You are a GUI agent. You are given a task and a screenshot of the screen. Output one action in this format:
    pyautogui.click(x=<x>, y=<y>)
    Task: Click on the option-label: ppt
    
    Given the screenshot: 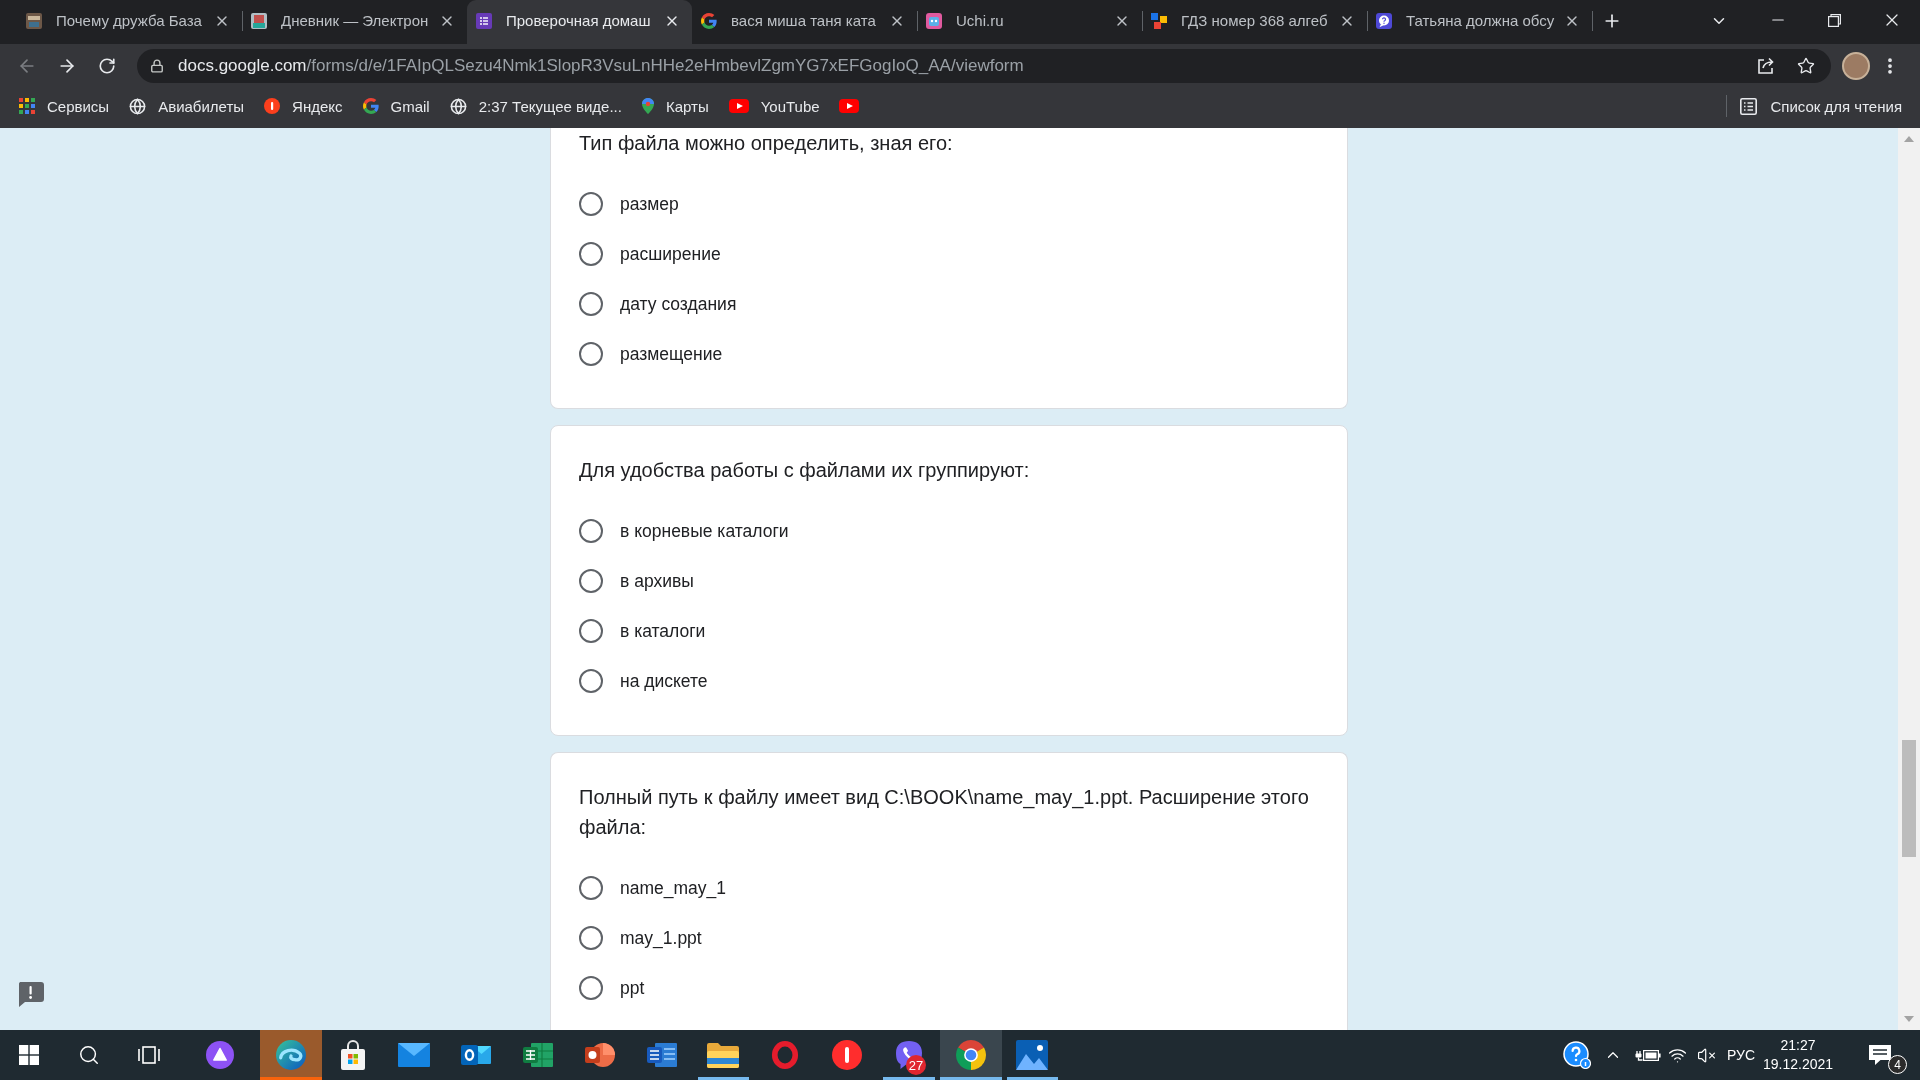 What is the action you would take?
    pyautogui.click(x=632, y=988)
    